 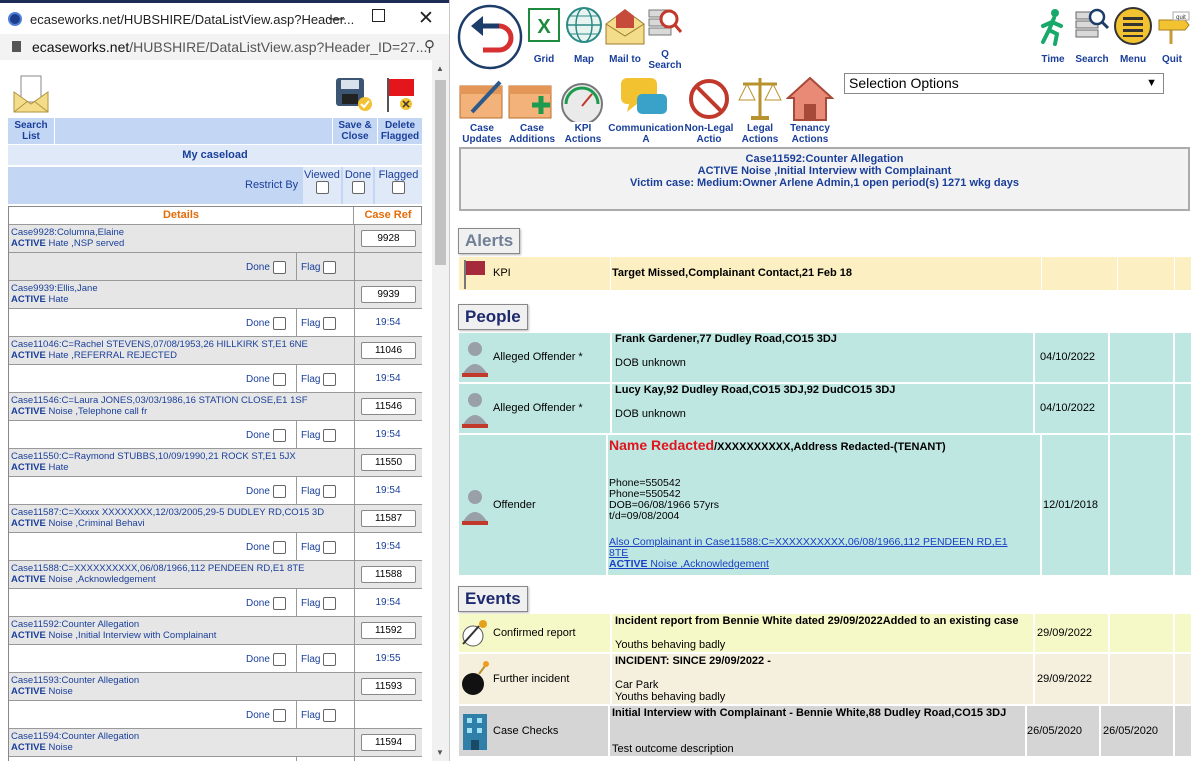 What do you see at coordinates (388, 294) in the screenshot?
I see `case-ref-button: 9939` at bounding box center [388, 294].